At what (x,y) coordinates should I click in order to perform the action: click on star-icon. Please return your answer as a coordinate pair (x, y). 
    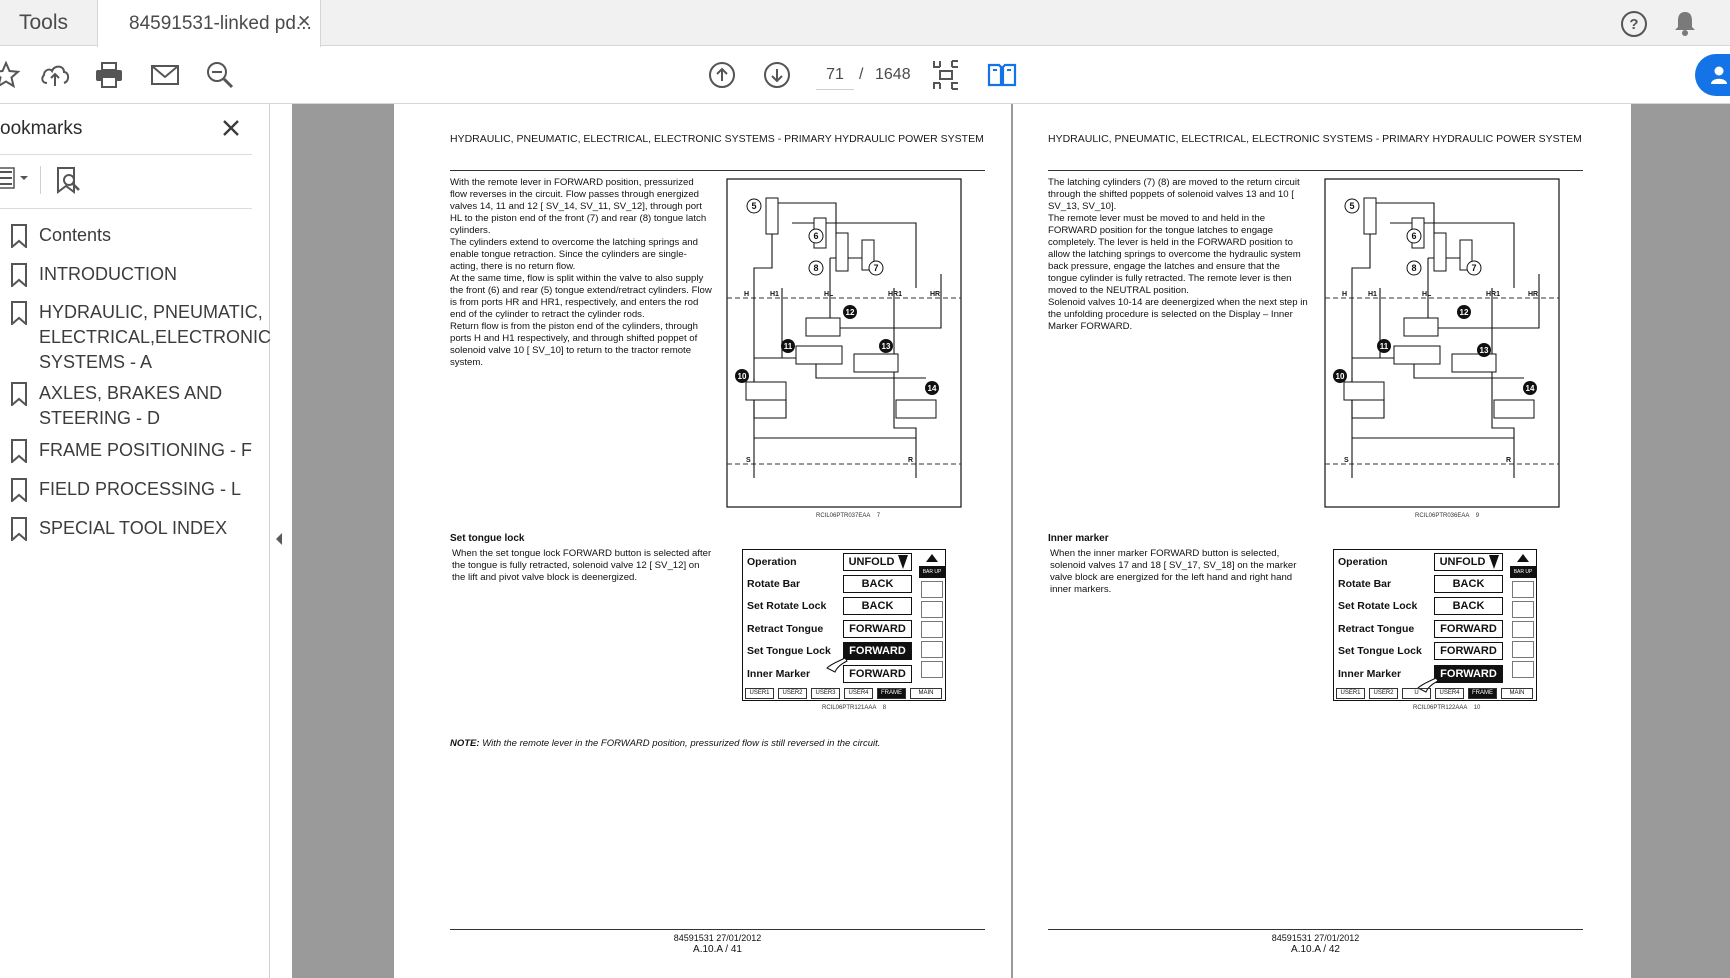
    Looking at the image, I should click on (12, 75).